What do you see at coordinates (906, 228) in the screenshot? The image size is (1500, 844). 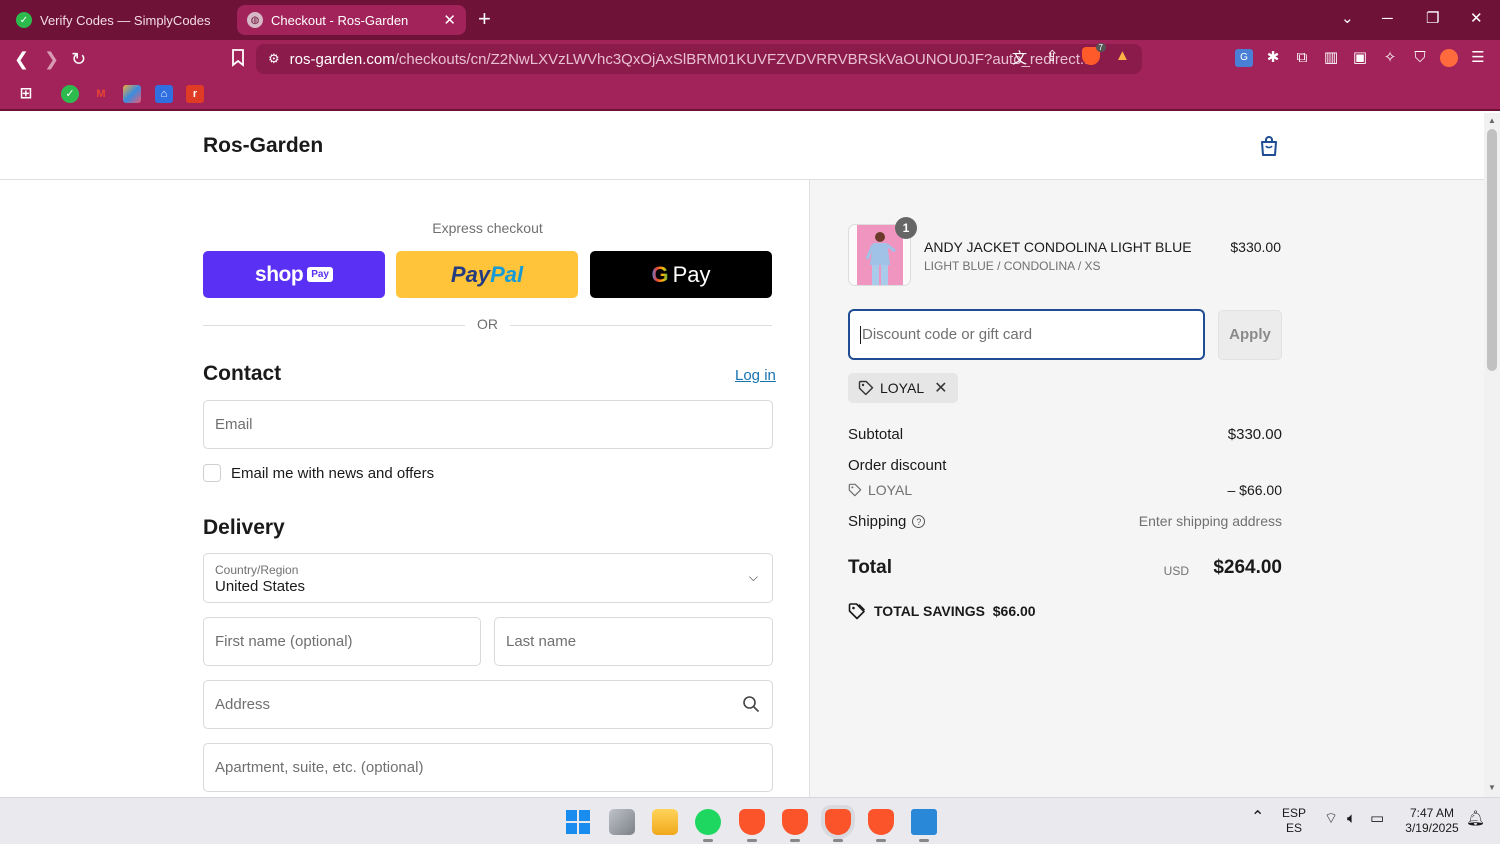 I see `quantity-badge: 1` at bounding box center [906, 228].